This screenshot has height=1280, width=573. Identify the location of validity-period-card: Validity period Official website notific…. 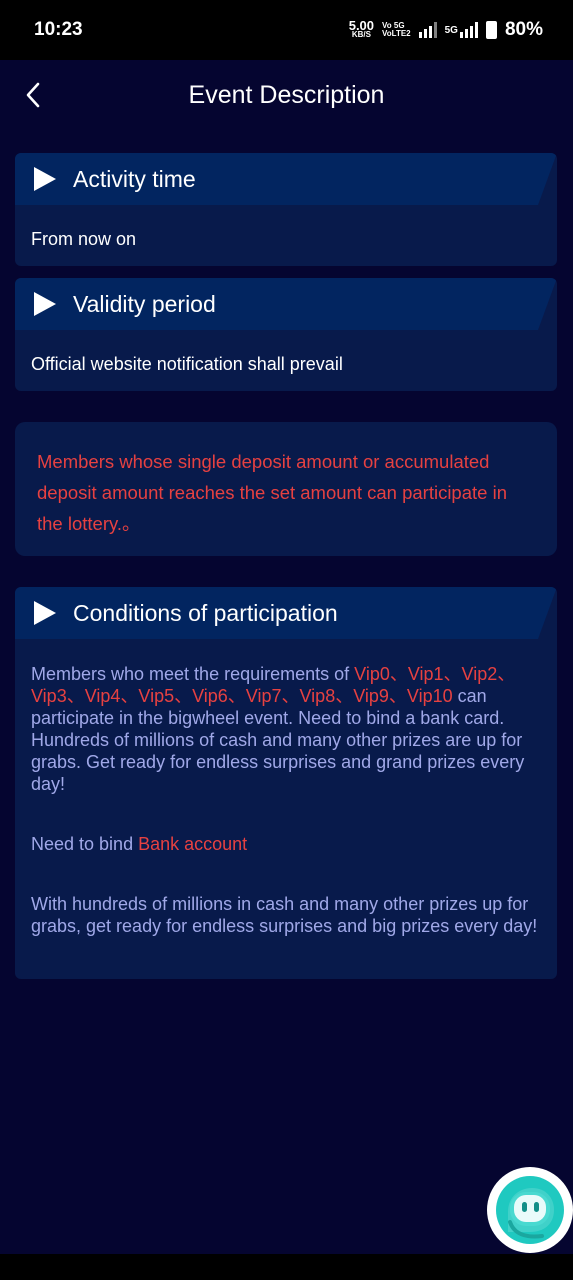
(286, 334).